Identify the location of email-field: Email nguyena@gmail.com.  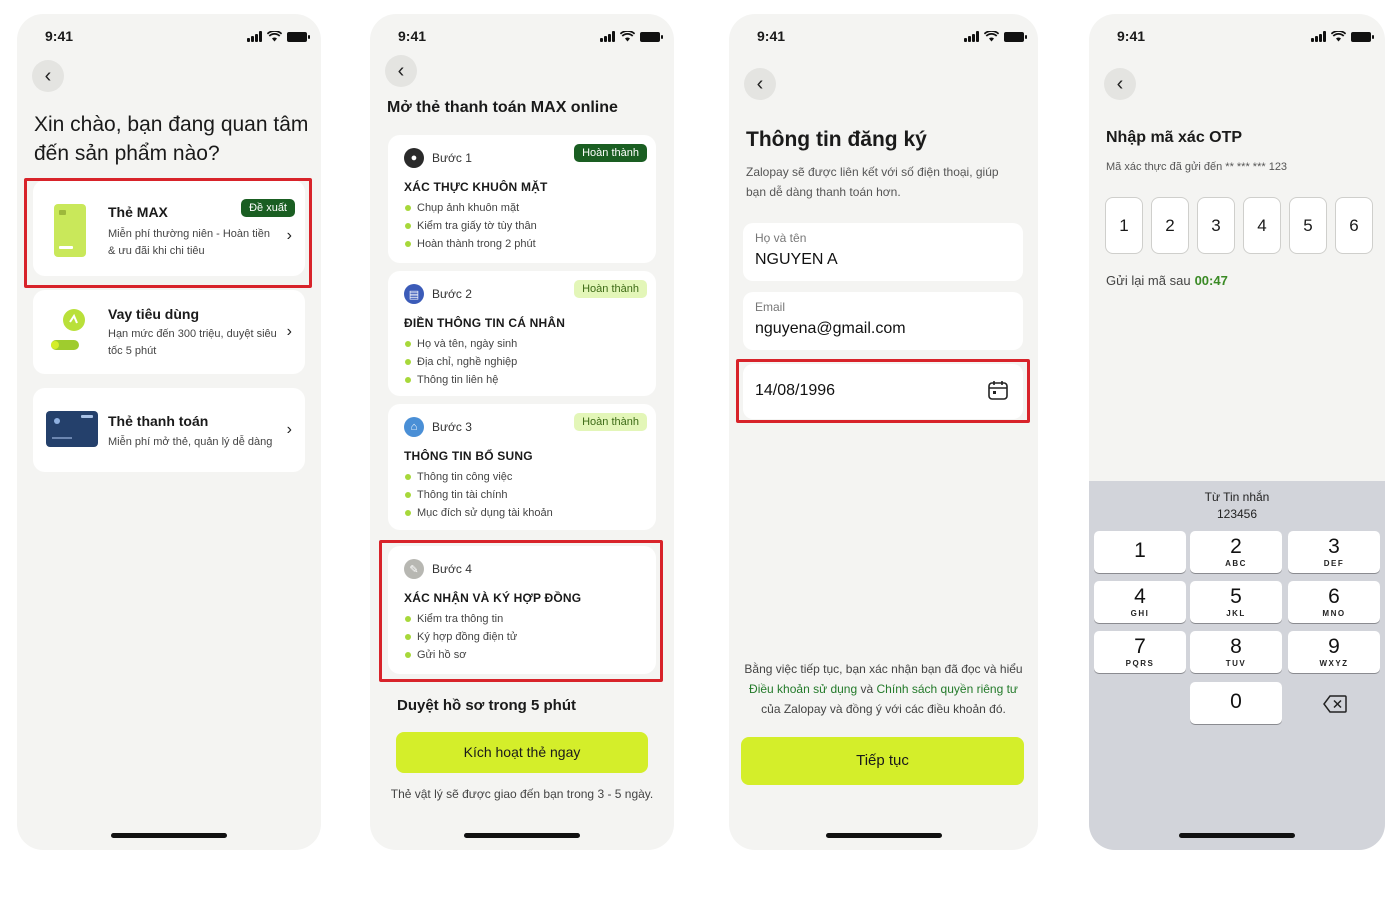
(883, 321).